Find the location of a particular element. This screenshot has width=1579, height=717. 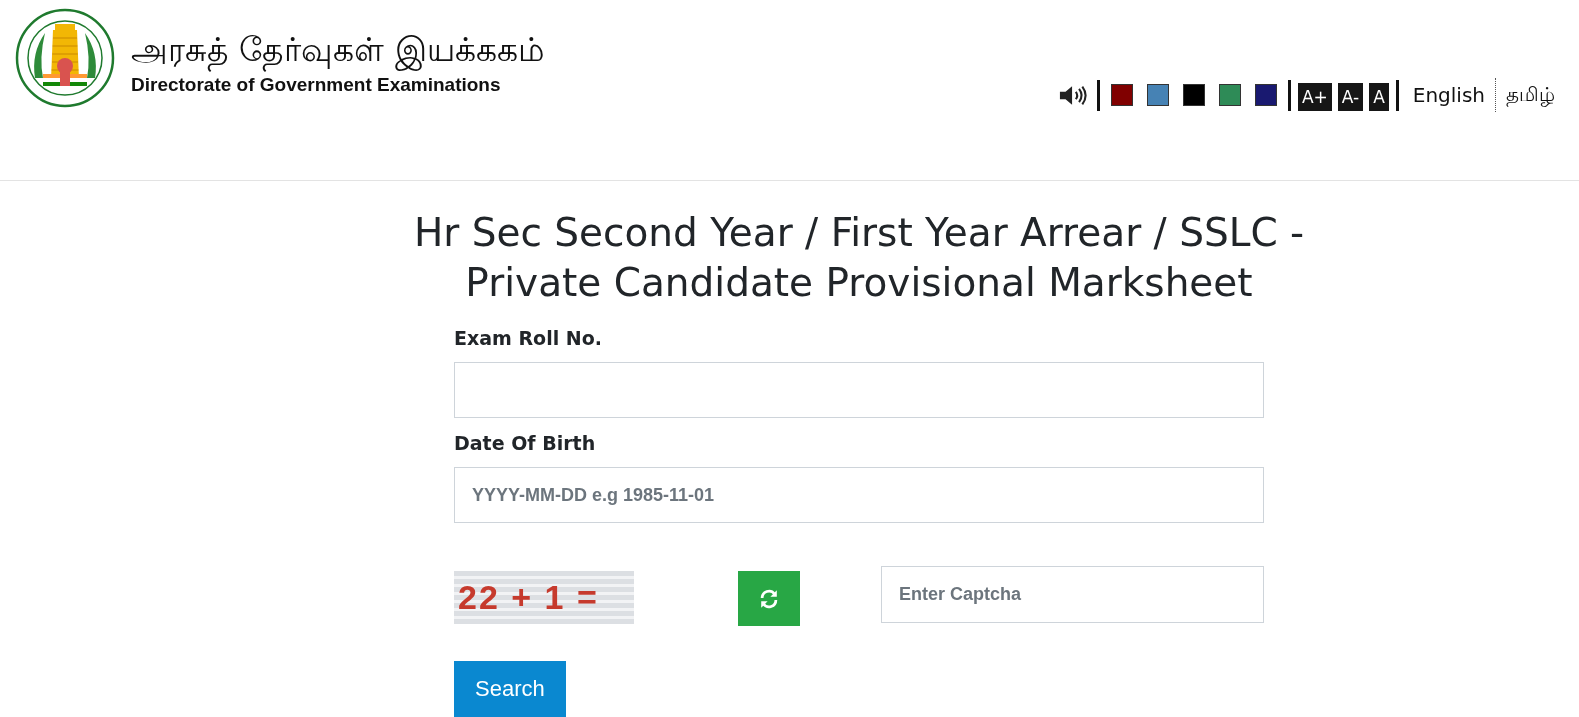

font-size-button: A- is located at coordinates (1350, 97).